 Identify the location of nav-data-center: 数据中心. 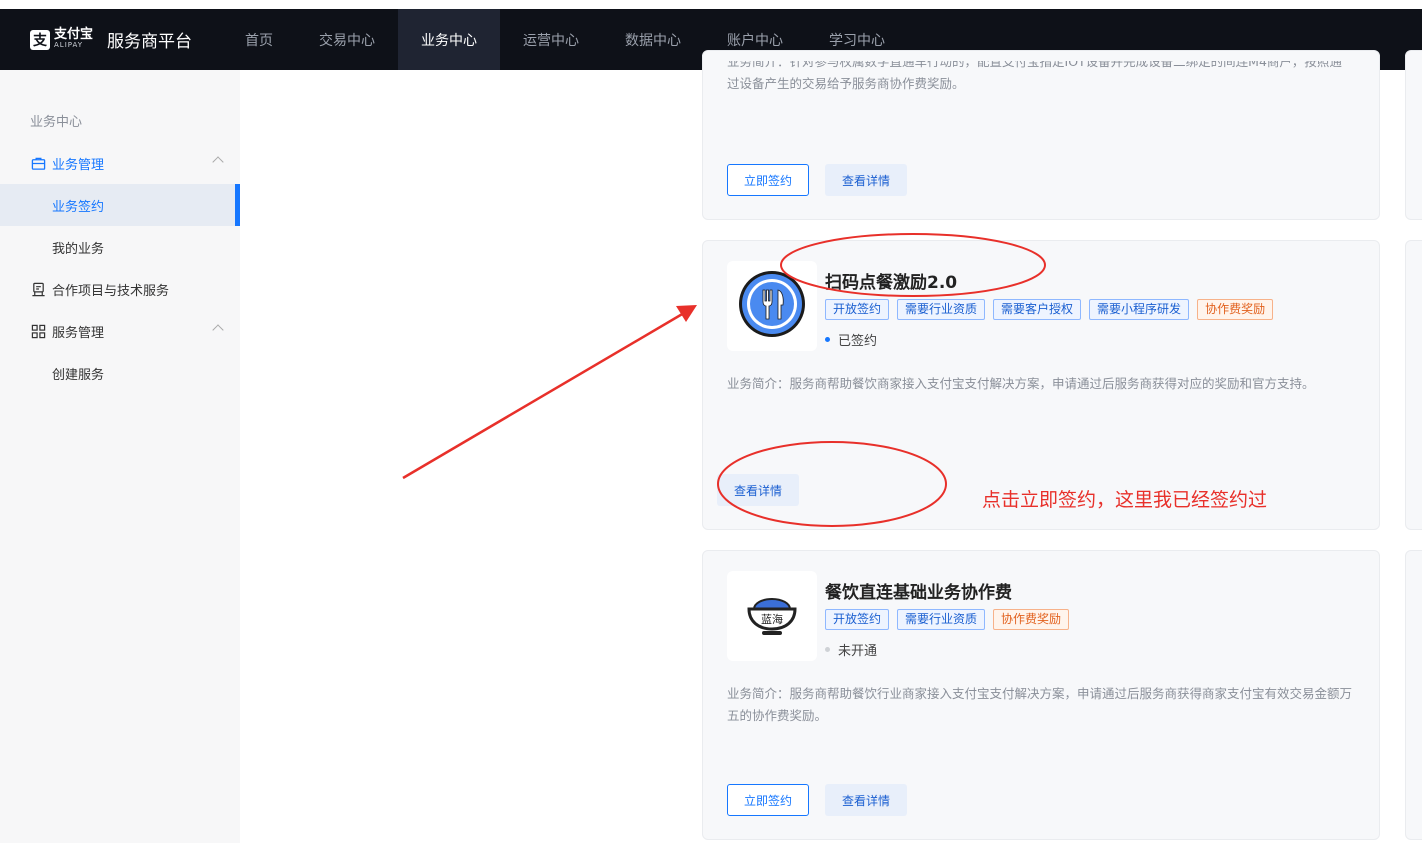
(653, 39).